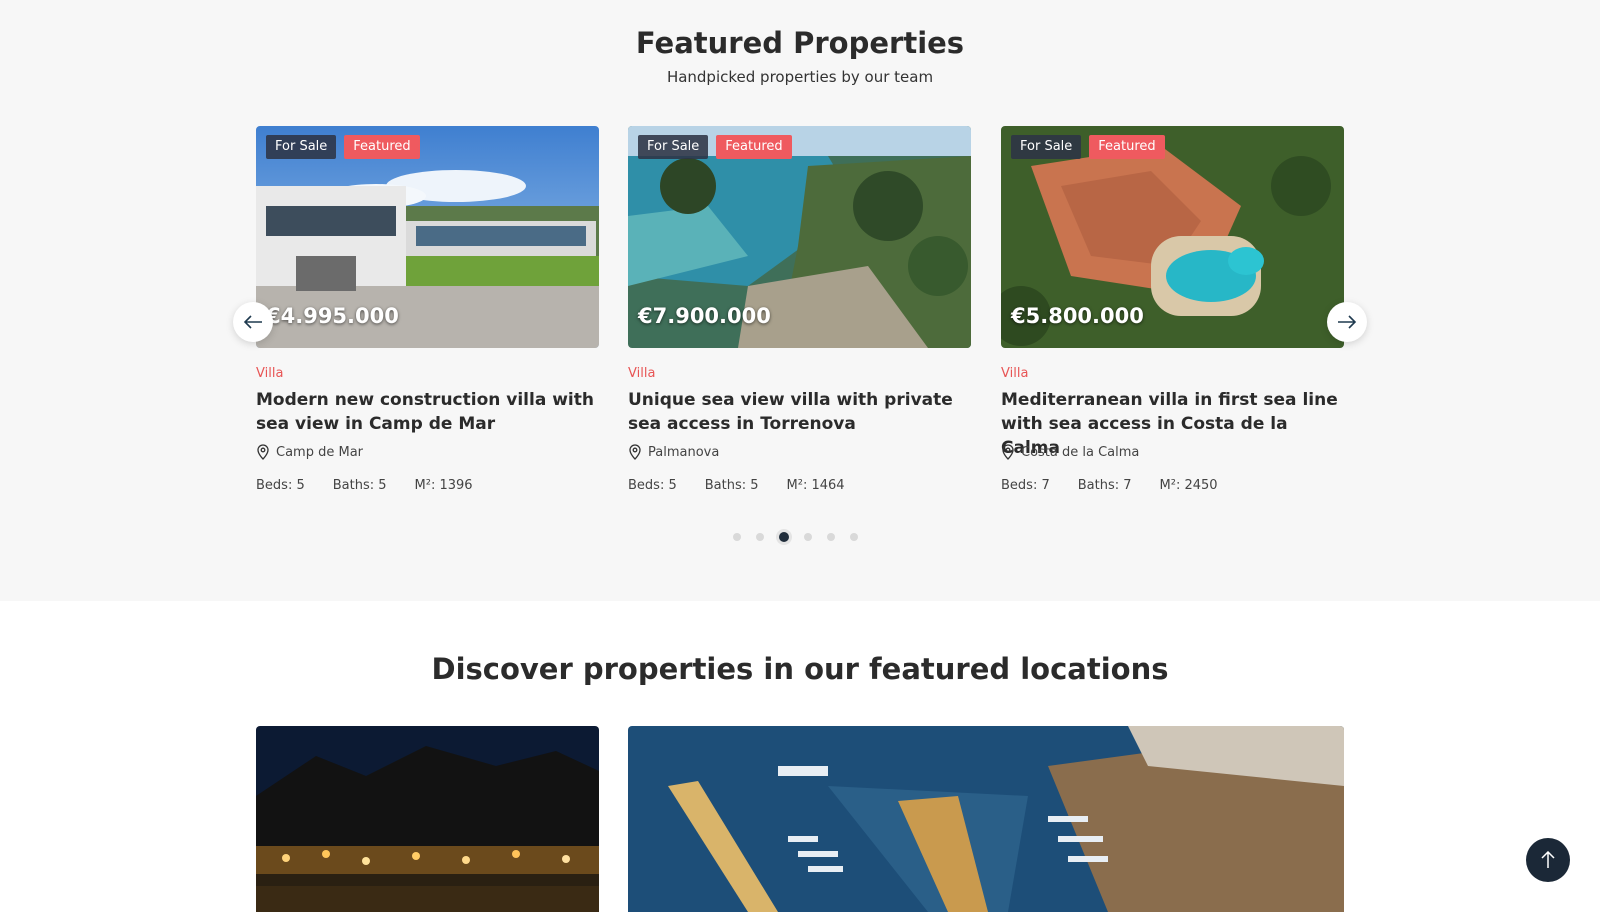 The height and width of the screenshot is (912, 1600). I want to click on carousel-dot-active, so click(784, 537).